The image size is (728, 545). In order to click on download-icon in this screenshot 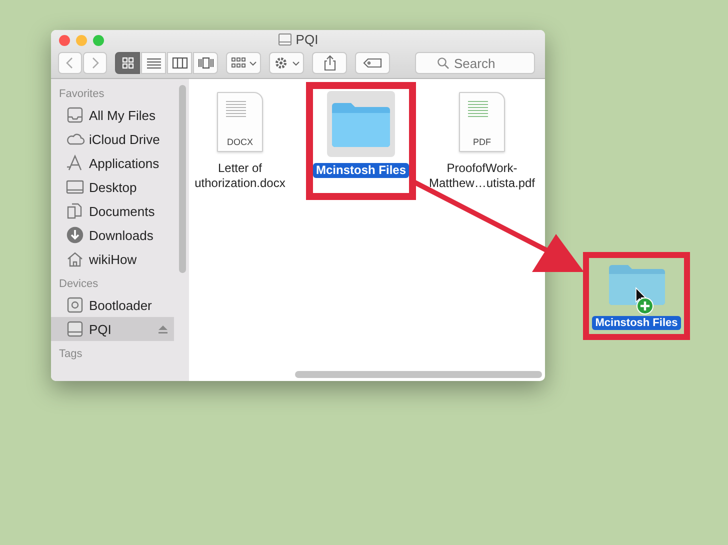, I will do `click(75, 235)`.